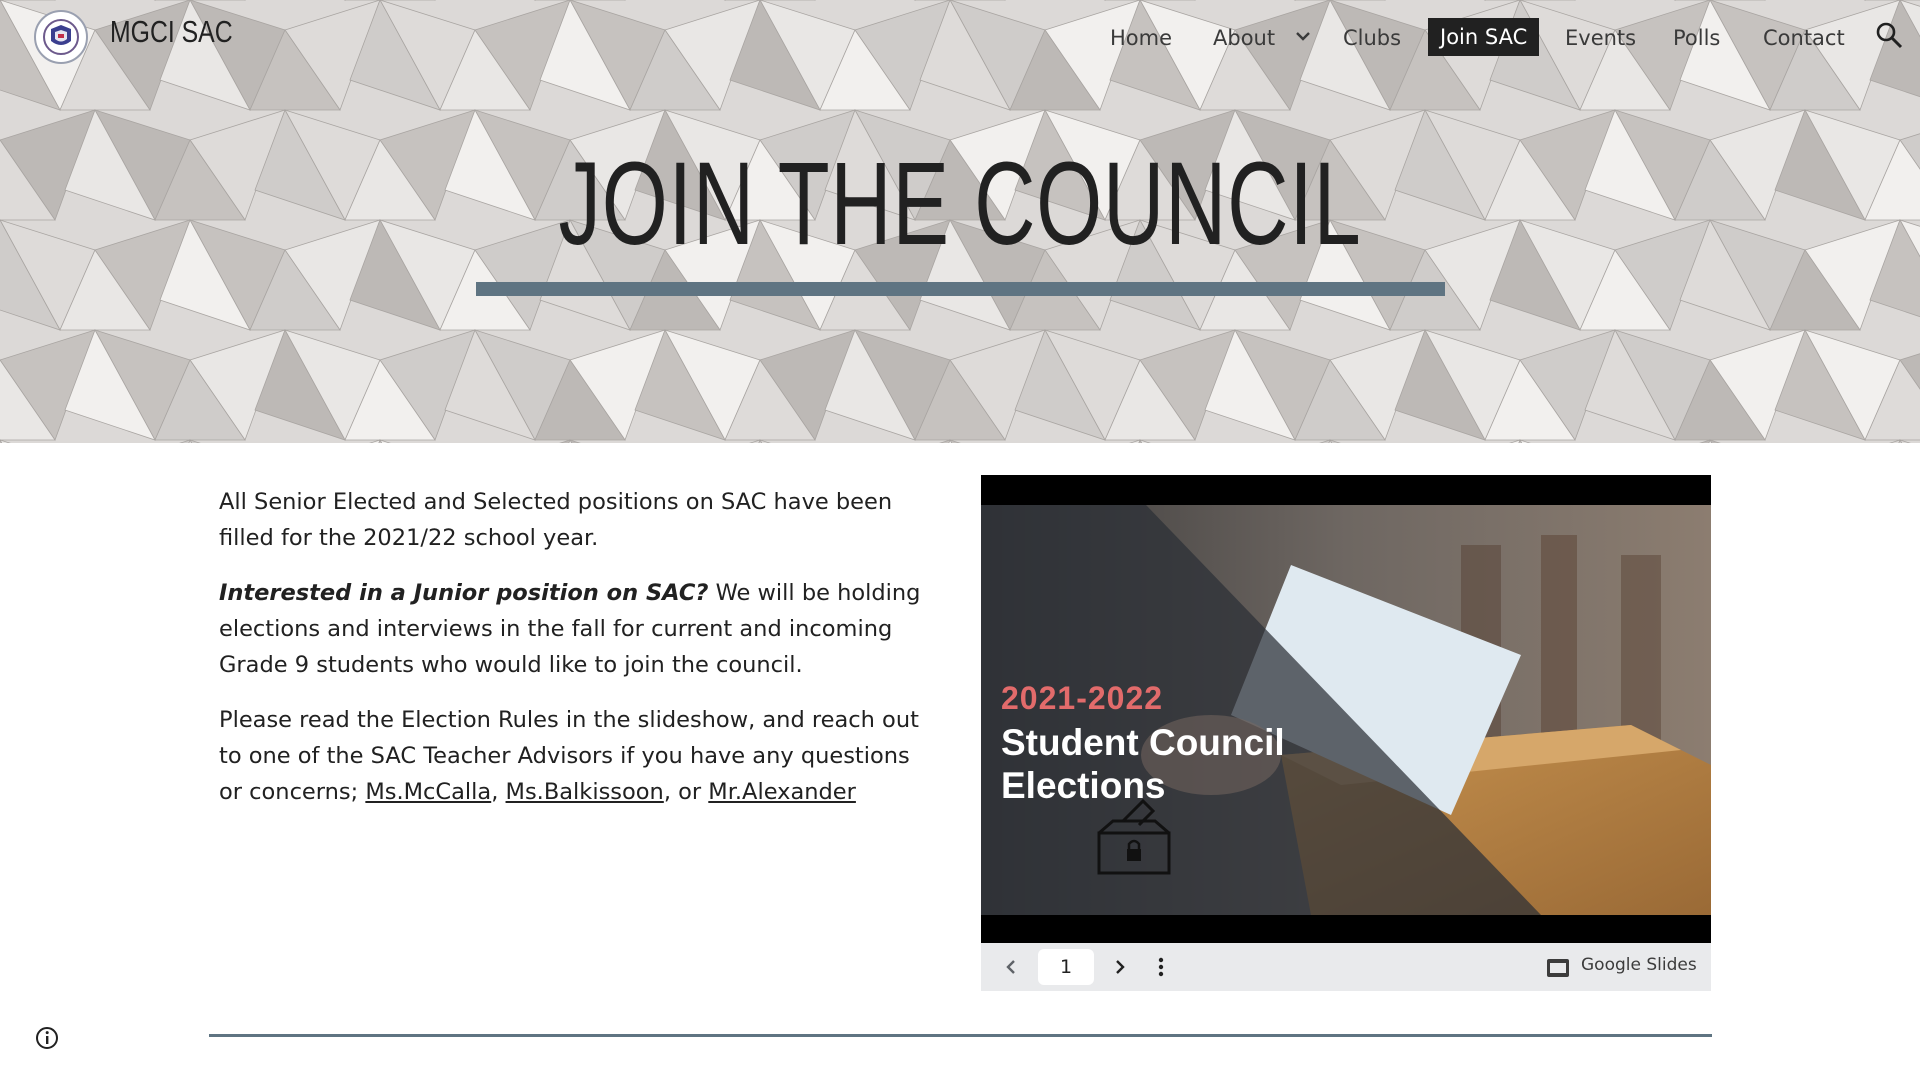 This screenshot has height=1080, width=1920. What do you see at coordinates (1372, 38) in the screenshot?
I see `nav-item-clubs: Clubs` at bounding box center [1372, 38].